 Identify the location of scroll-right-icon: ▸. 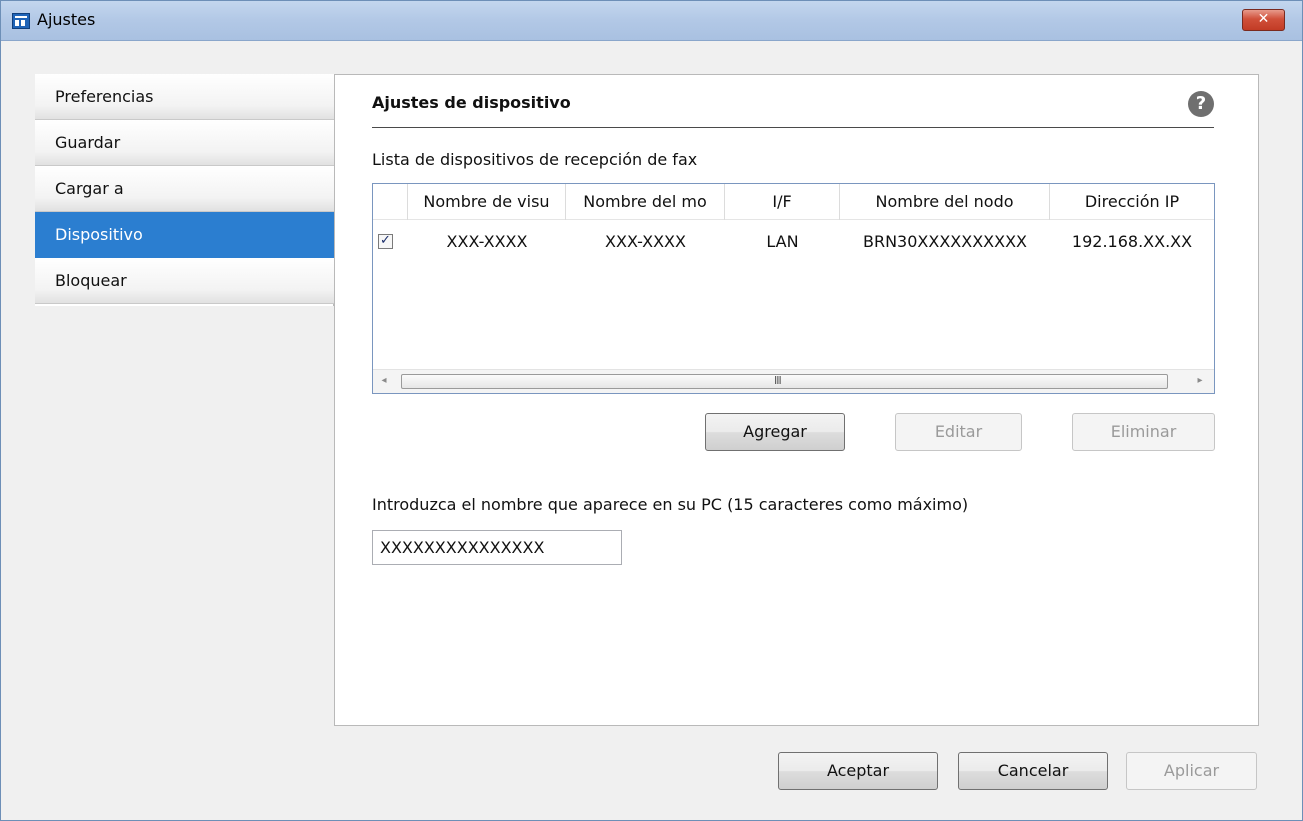
(1200, 381).